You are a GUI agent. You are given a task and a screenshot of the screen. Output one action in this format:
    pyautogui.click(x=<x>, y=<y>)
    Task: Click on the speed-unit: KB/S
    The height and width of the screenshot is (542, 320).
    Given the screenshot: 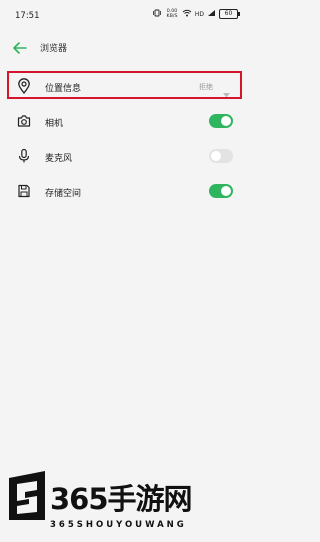 What is the action you would take?
    pyautogui.click(x=172, y=16)
    